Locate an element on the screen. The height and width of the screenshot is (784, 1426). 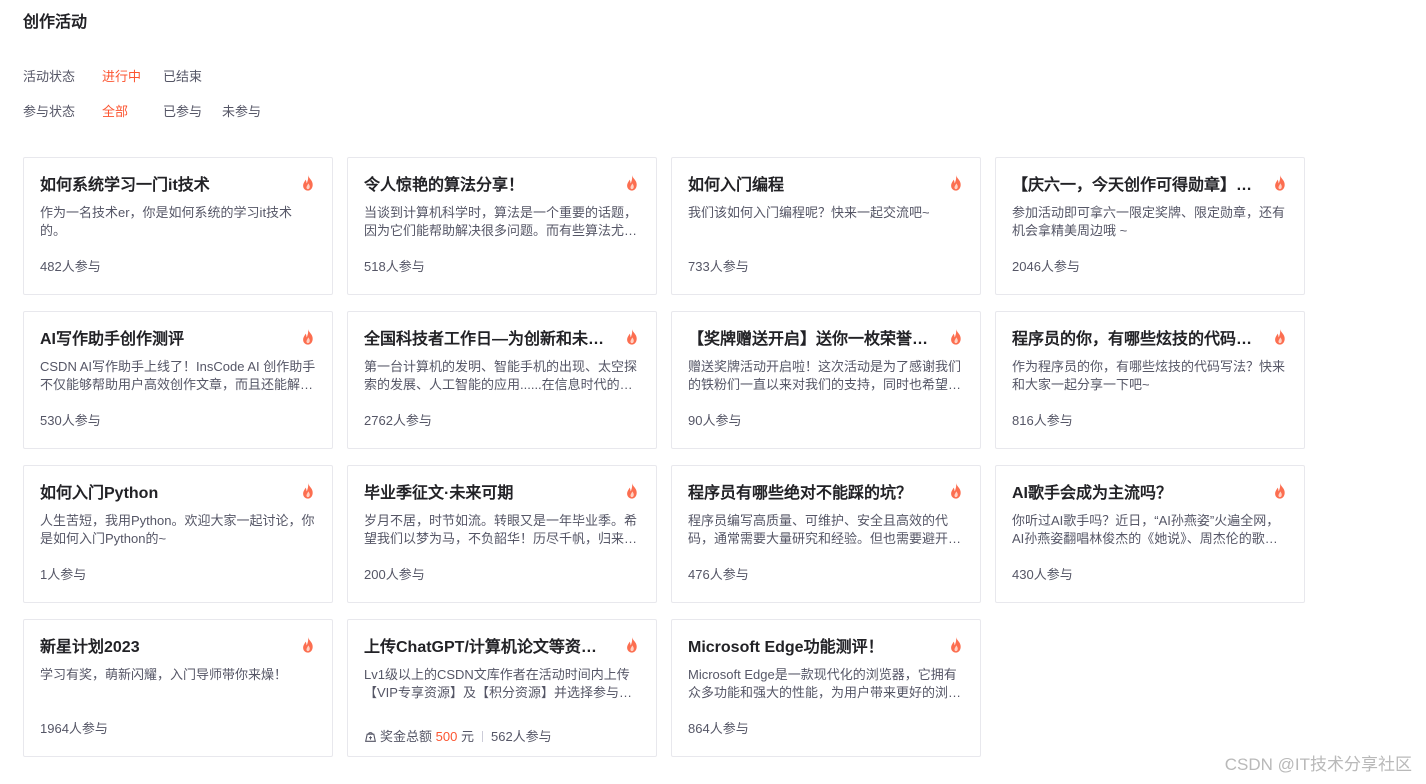
activity-card-footer: 816人参与 is located at coordinates (1042, 421).